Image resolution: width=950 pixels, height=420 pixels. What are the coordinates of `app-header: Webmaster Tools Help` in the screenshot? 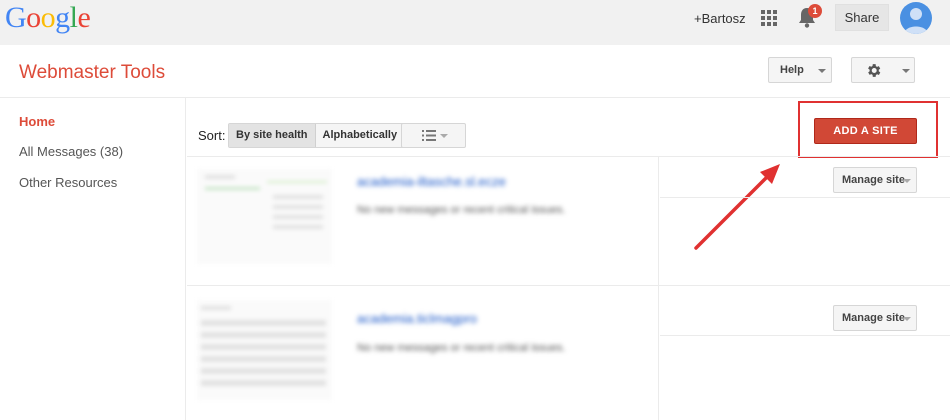 It's located at (475, 71).